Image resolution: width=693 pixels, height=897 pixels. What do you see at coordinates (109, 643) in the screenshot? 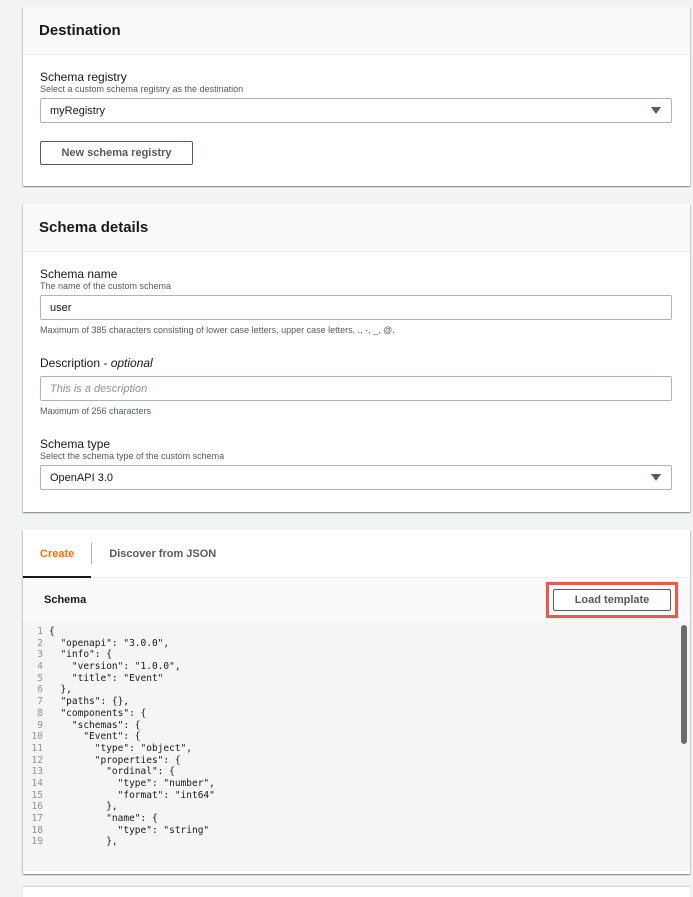
I see `code-text: "openapi": "3.0.0",` at bounding box center [109, 643].